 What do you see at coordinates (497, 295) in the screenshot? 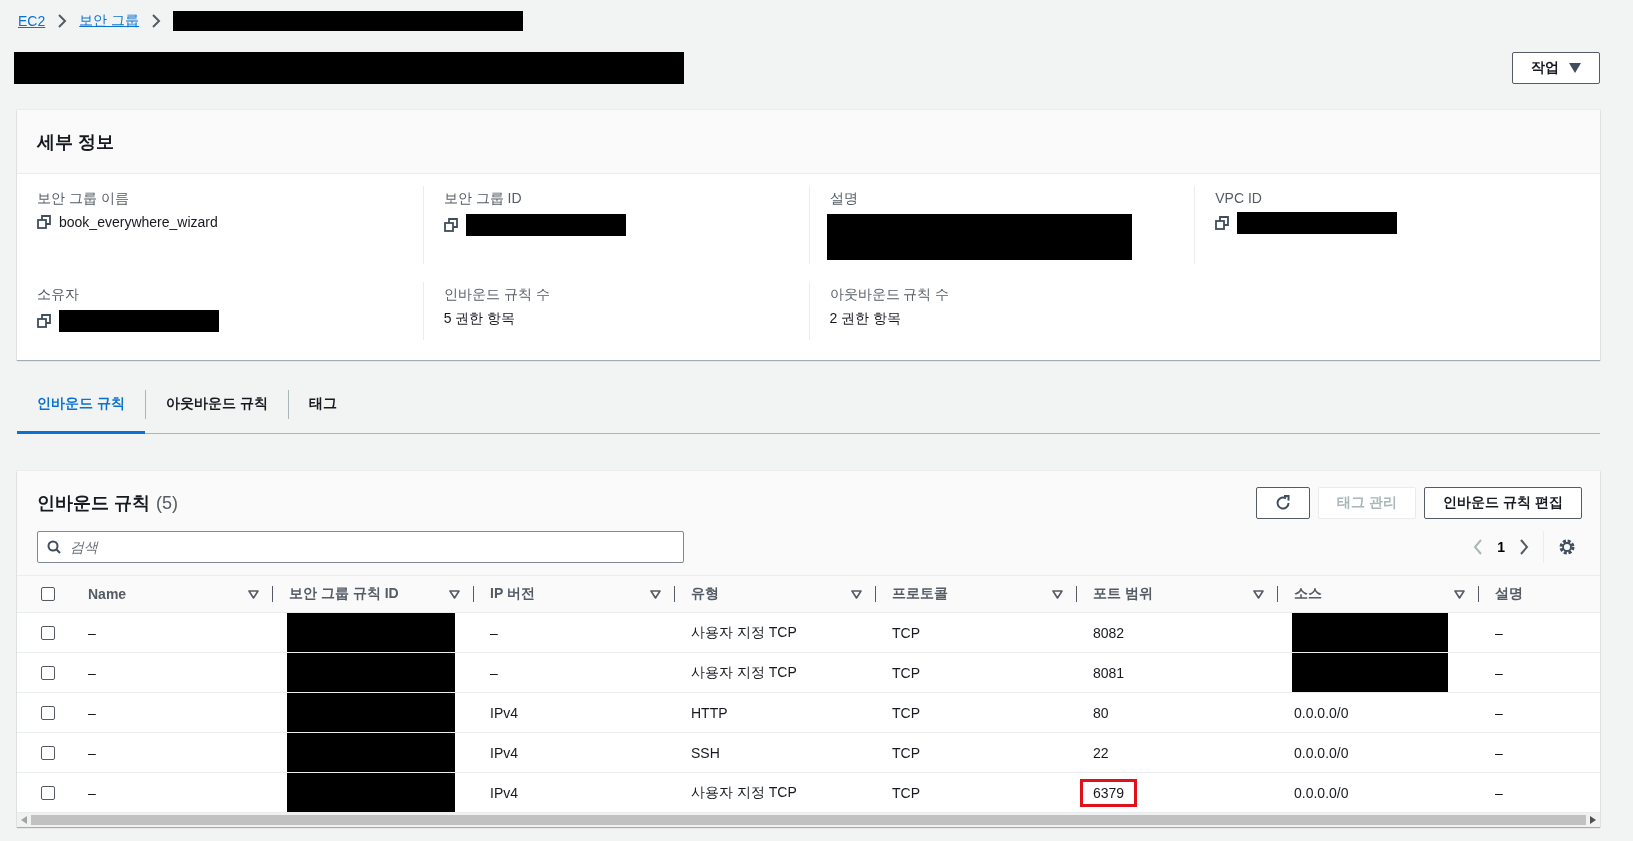
I see `field-label: 인바운드 규칙 수` at bounding box center [497, 295].